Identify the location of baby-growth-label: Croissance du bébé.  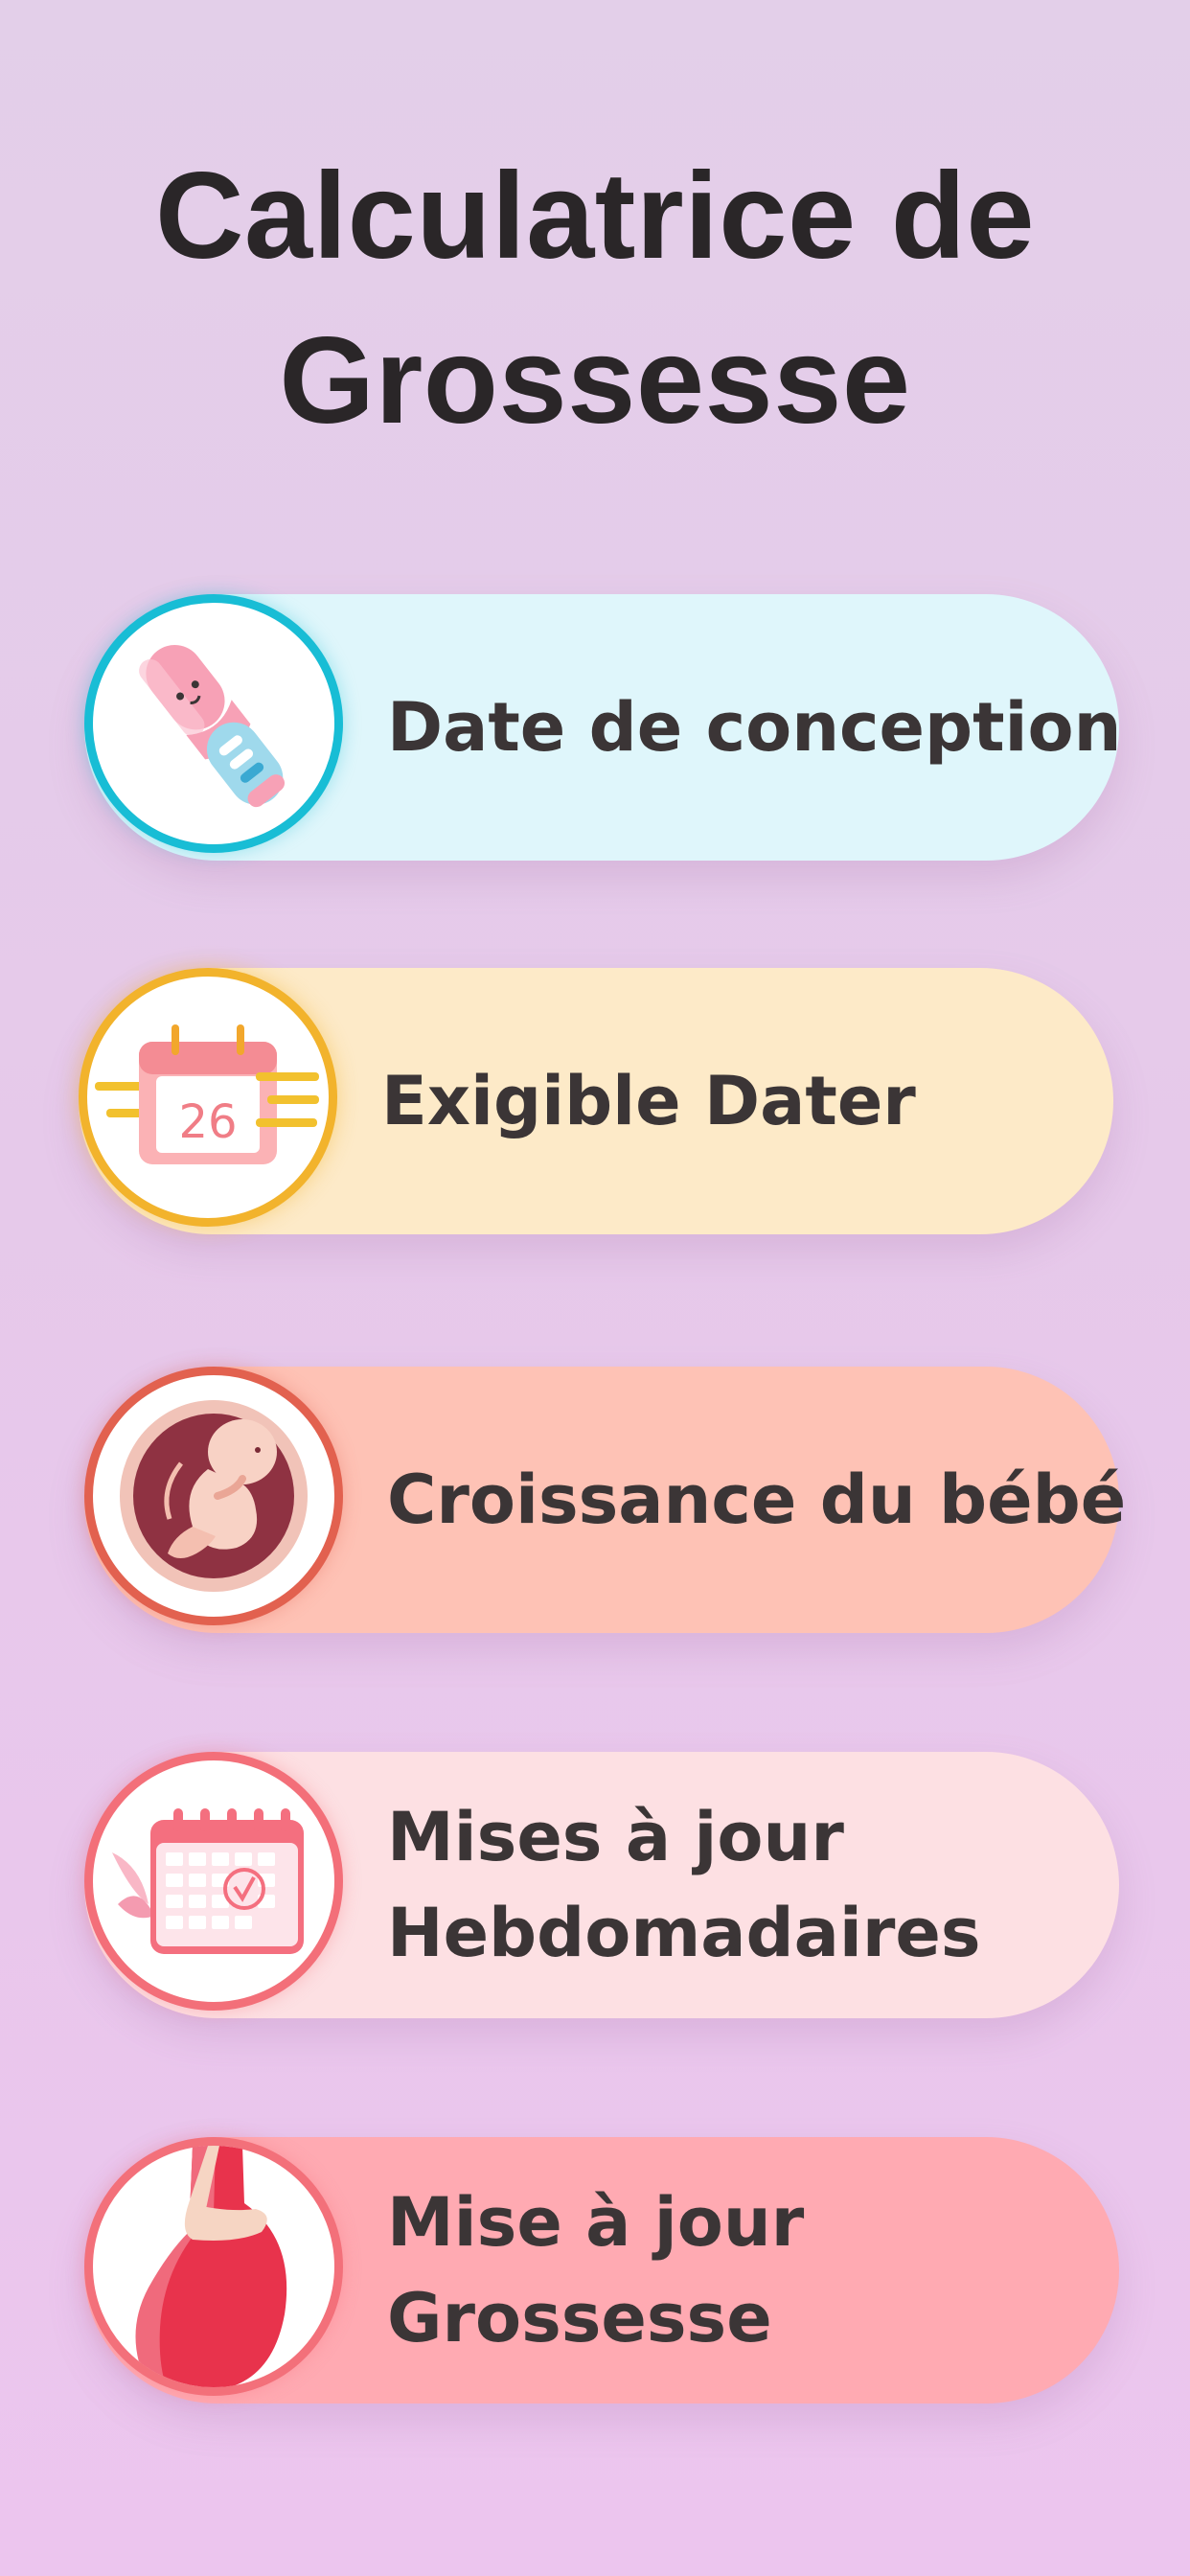
(757, 1500).